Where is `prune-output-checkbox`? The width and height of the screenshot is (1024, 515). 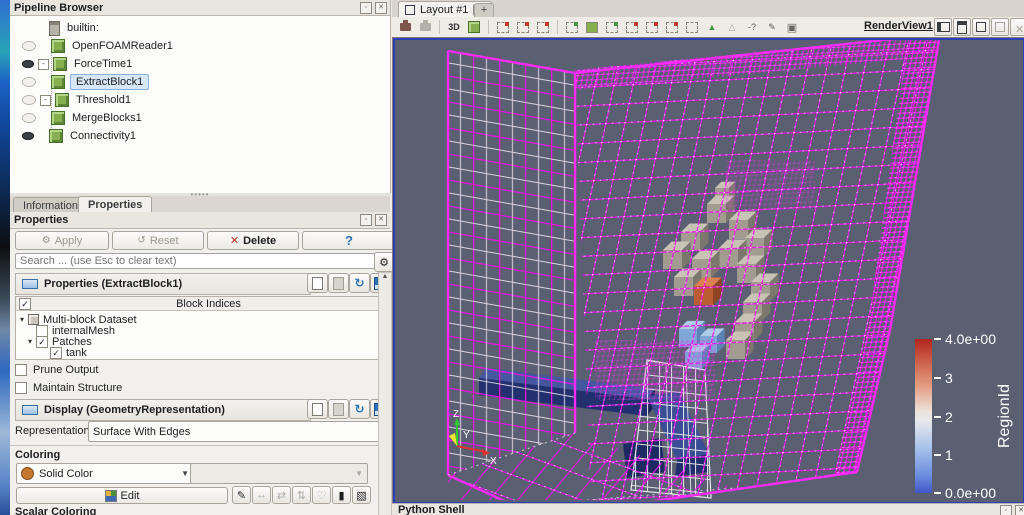
prune-output-checkbox is located at coordinates (21, 370).